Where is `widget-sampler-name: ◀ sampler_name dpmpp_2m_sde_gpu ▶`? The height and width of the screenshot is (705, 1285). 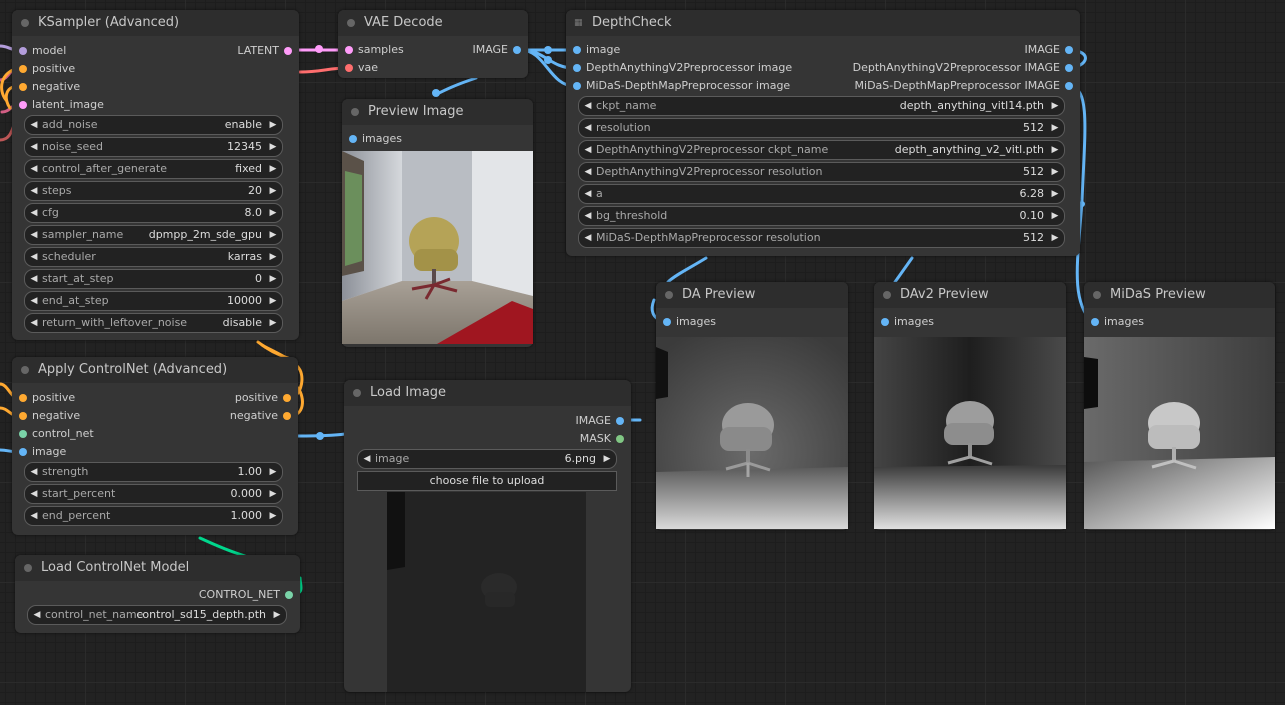
widget-sampler-name: ◀ sampler_name dpmpp_2m_sde_gpu ▶ is located at coordinates (153, 235).